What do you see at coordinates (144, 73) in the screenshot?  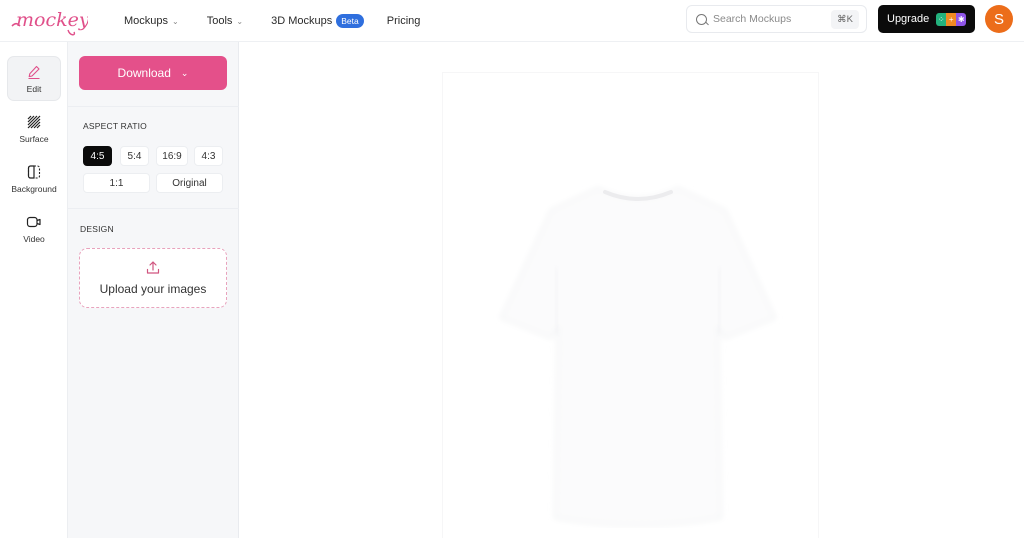 I see `download-label: Download` at bounding box center [144, 73].